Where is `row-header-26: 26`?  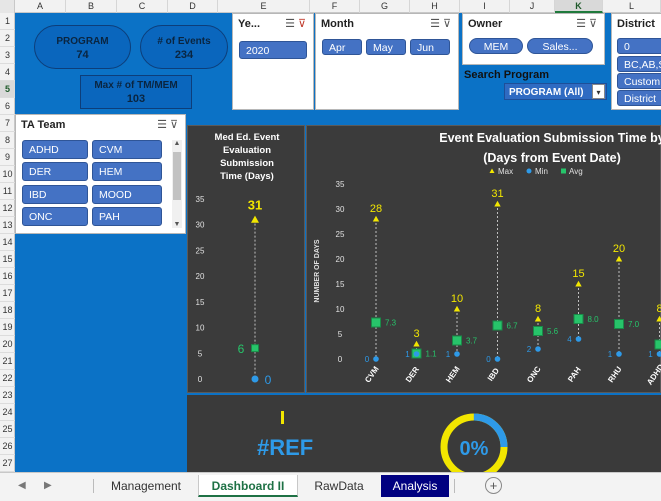
row-header-26: 26 is located at coordinates (7, 446).